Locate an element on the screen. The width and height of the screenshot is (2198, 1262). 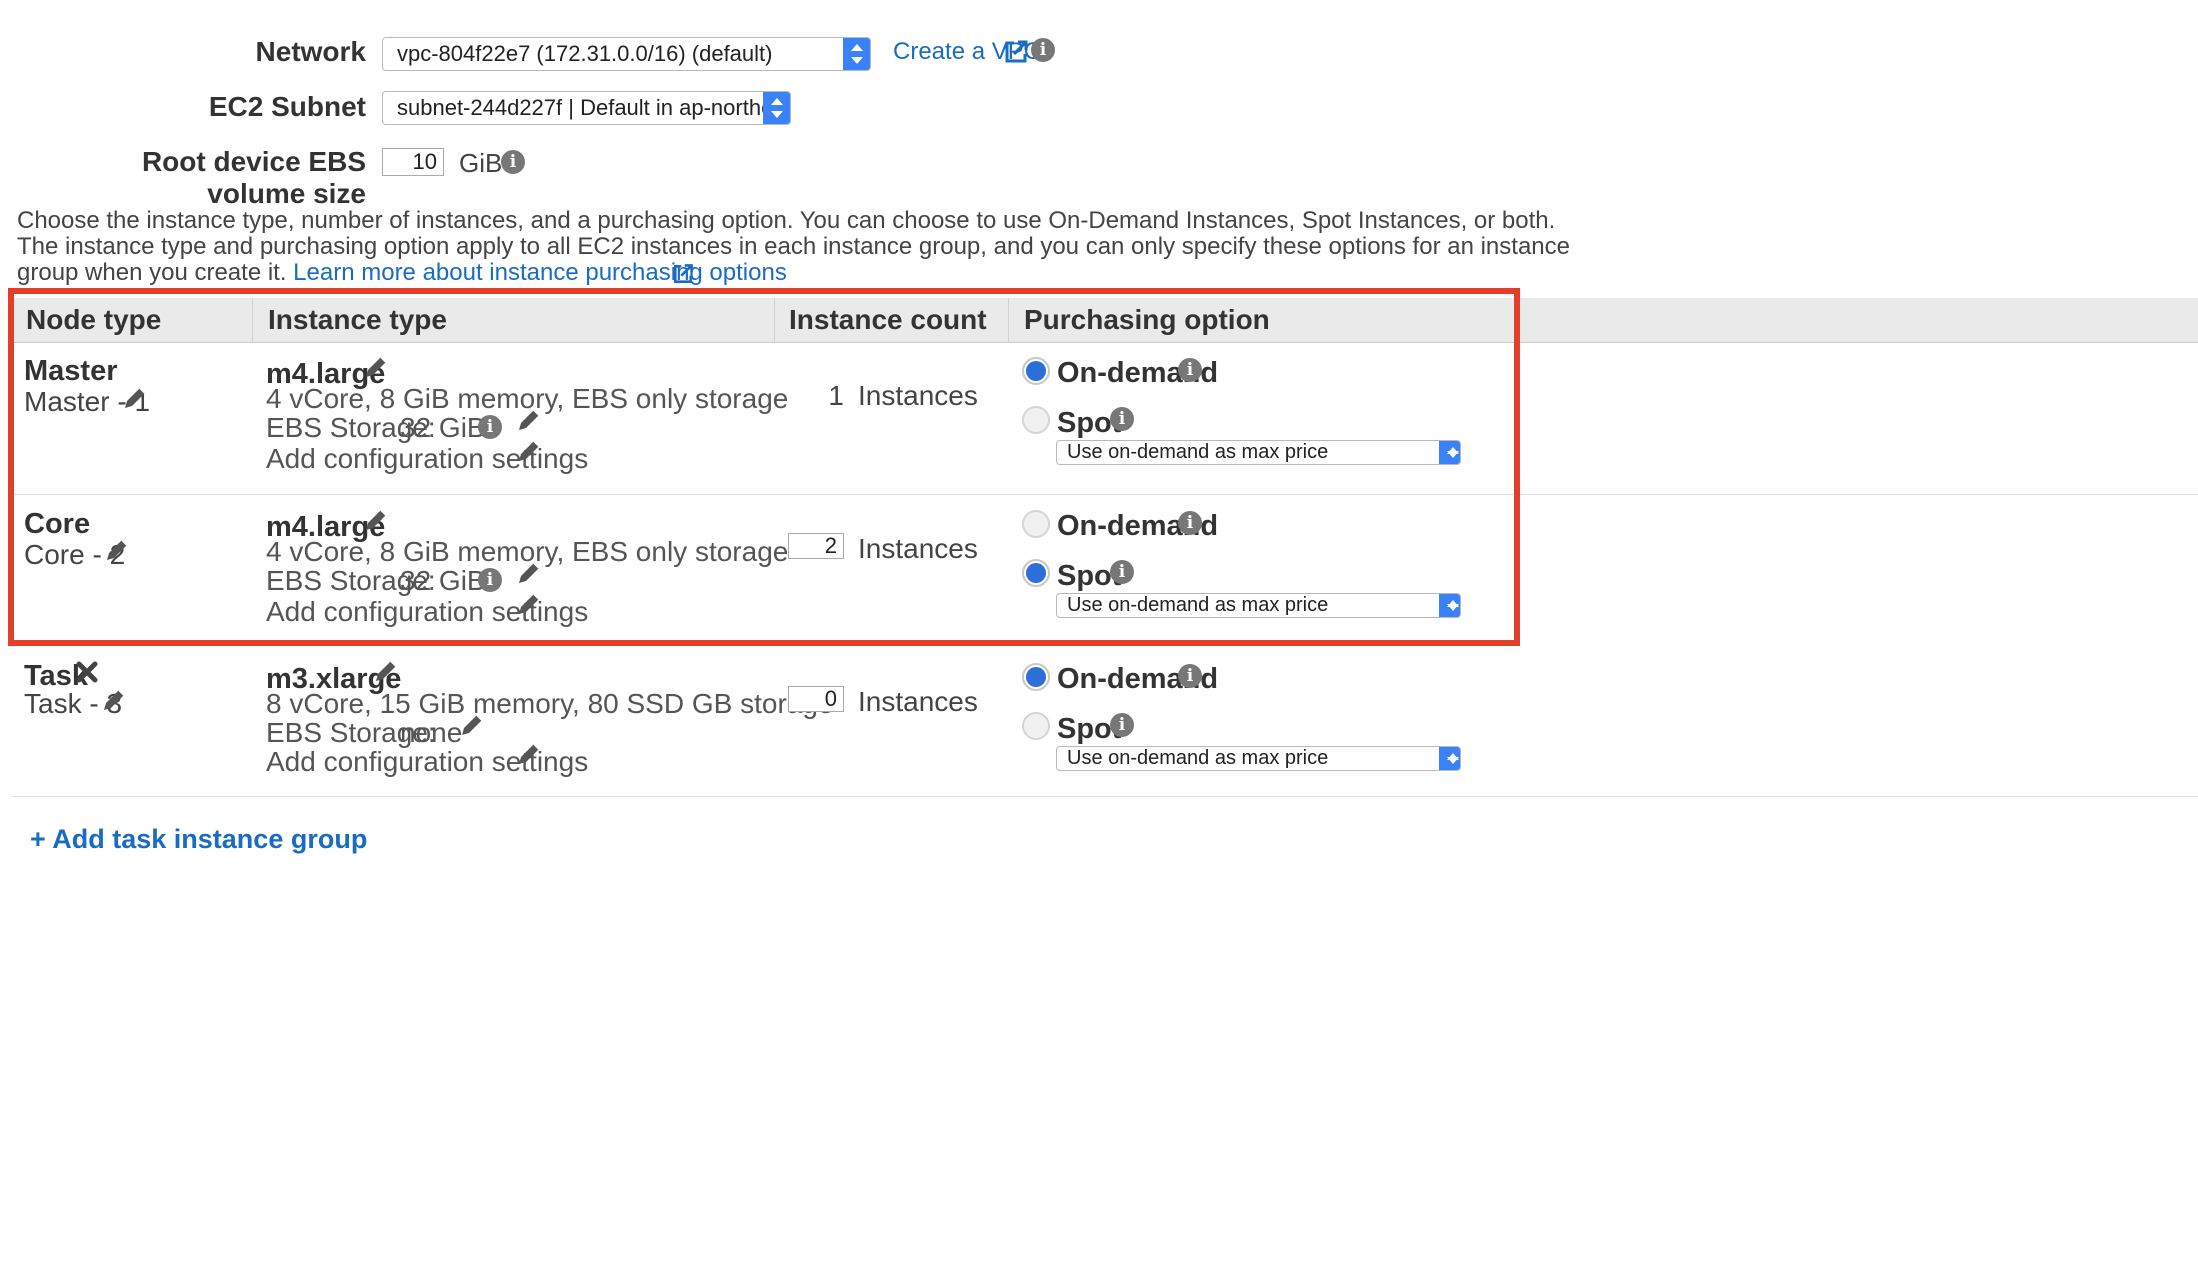
network-select-value: vpc-804f22e7 (172.31.0.0/16) (default) is located at coordinates (585, 53).